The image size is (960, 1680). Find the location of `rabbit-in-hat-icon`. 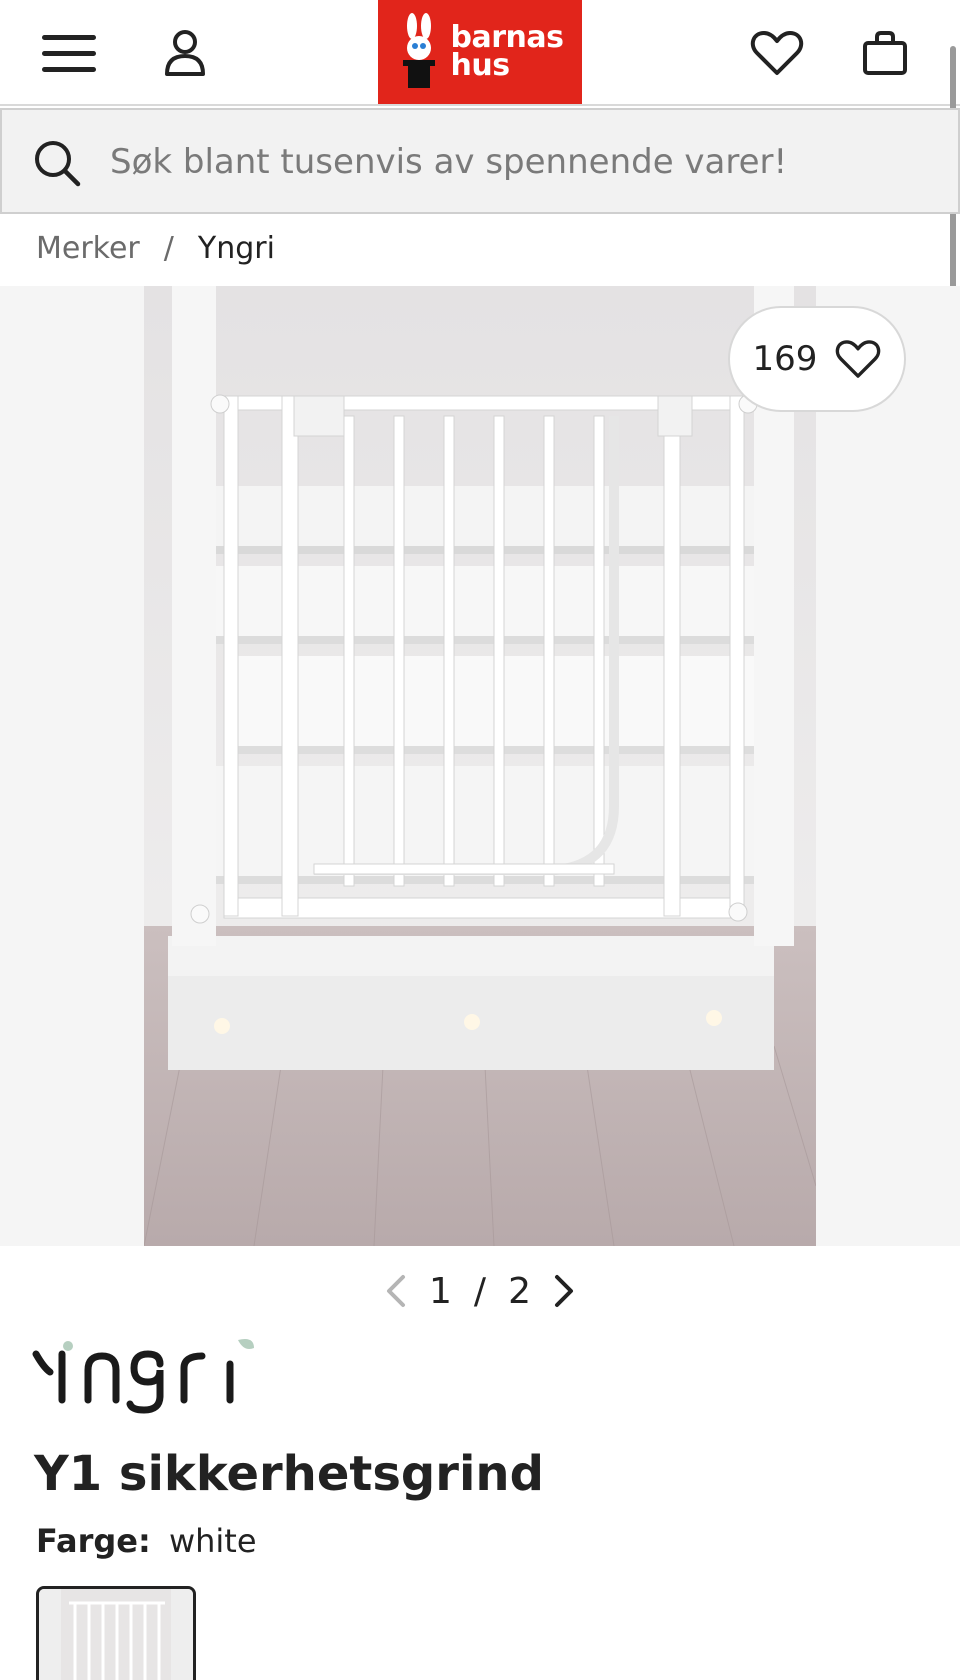

rabbit-in-hat-icon is located at coordinates (418, 50).